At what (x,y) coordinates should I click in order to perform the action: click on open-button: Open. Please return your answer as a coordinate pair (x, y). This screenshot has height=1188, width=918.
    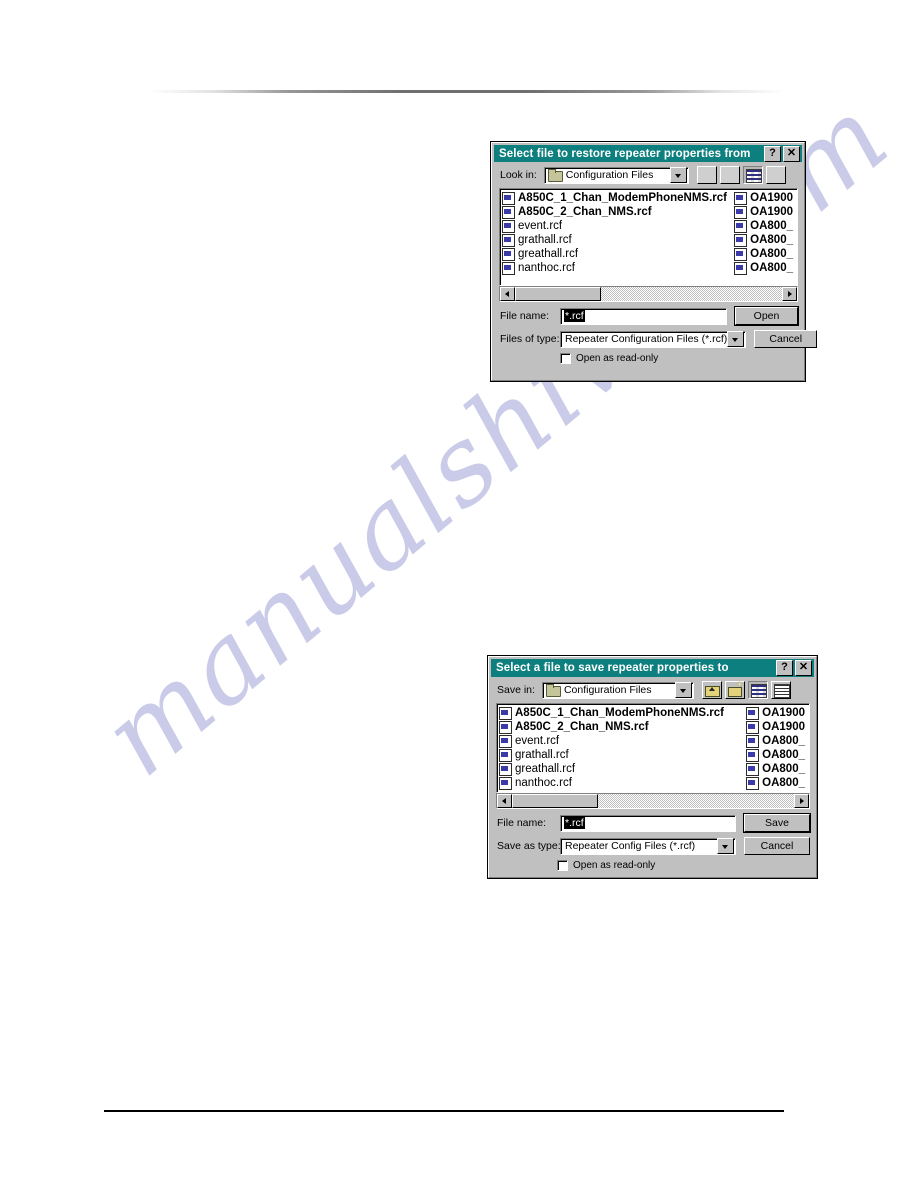
    Looking at the image, I should click on (766, 316).